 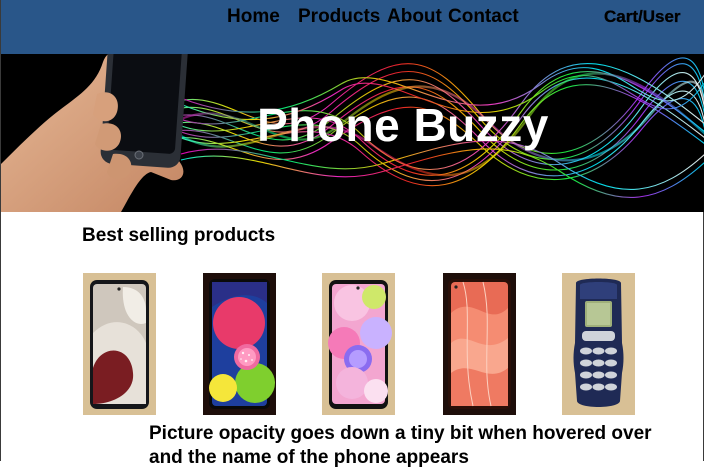 I want to click on nav-products-link: Products, so click(x=339, y=17).